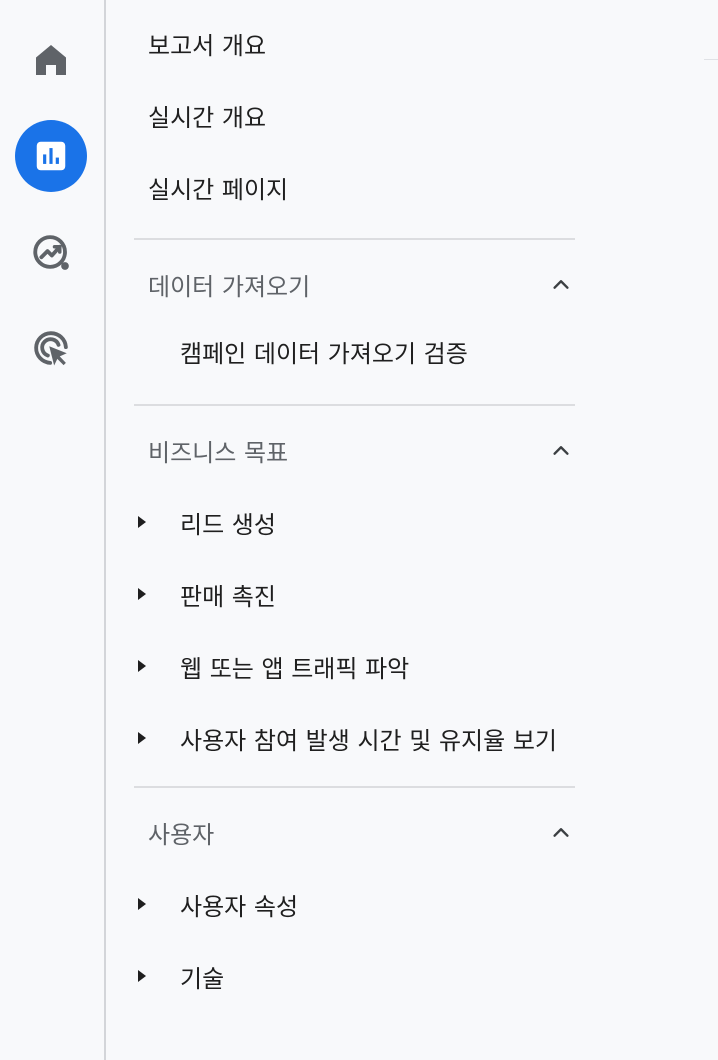  I want to click on nav-item-label: 사용자 참여 발생 시간 및 유지율 보기, so click(368, 740).